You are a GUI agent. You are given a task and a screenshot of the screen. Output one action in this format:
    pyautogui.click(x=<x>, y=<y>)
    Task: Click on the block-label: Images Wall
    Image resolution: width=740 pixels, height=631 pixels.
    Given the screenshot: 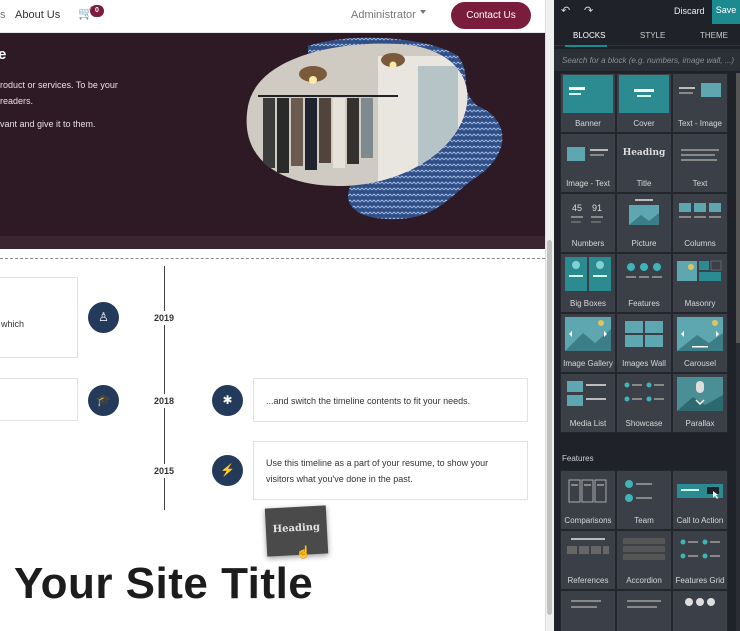 What is the action you would take?
    pyautogui.click(x=644, y=363)
    